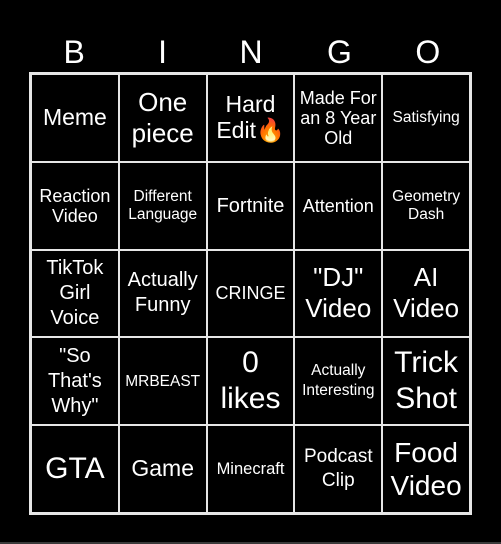  I want to click on cell-label: Actually Funny, so click(162, 293).